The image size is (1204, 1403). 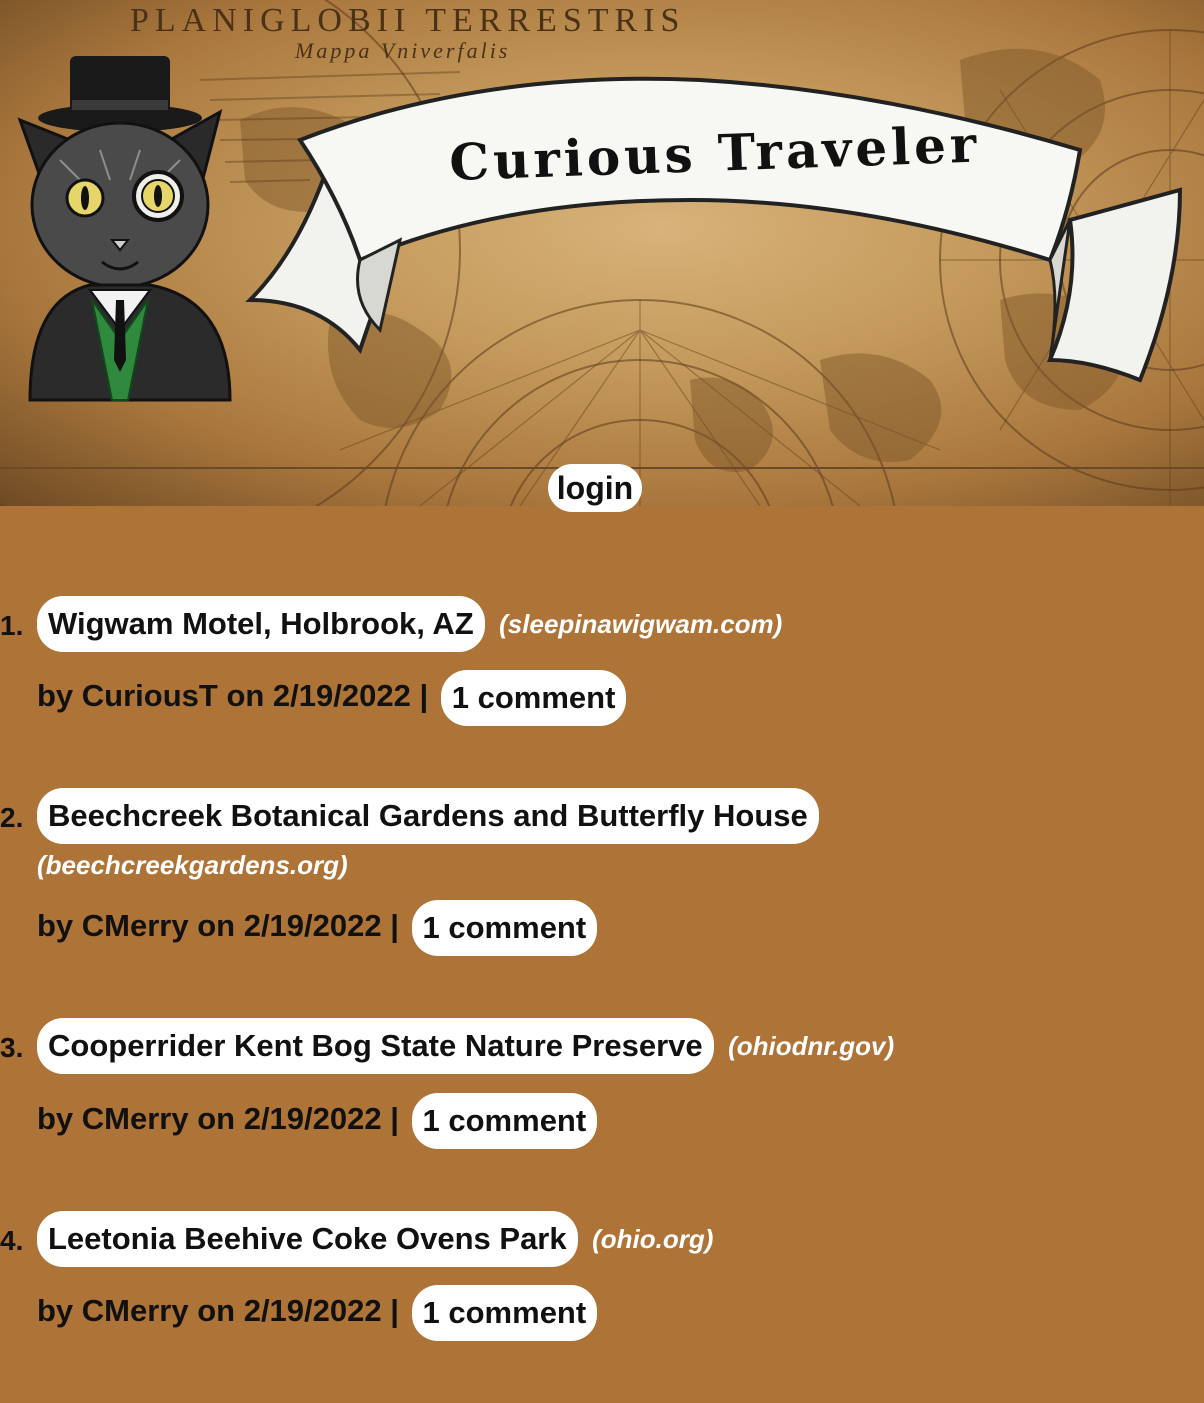 What do you see at coordinates (403, 50) in the screenshot?
I see `map-subtitle: Mappa Vniverfalis` at bounding box center [403, 50].